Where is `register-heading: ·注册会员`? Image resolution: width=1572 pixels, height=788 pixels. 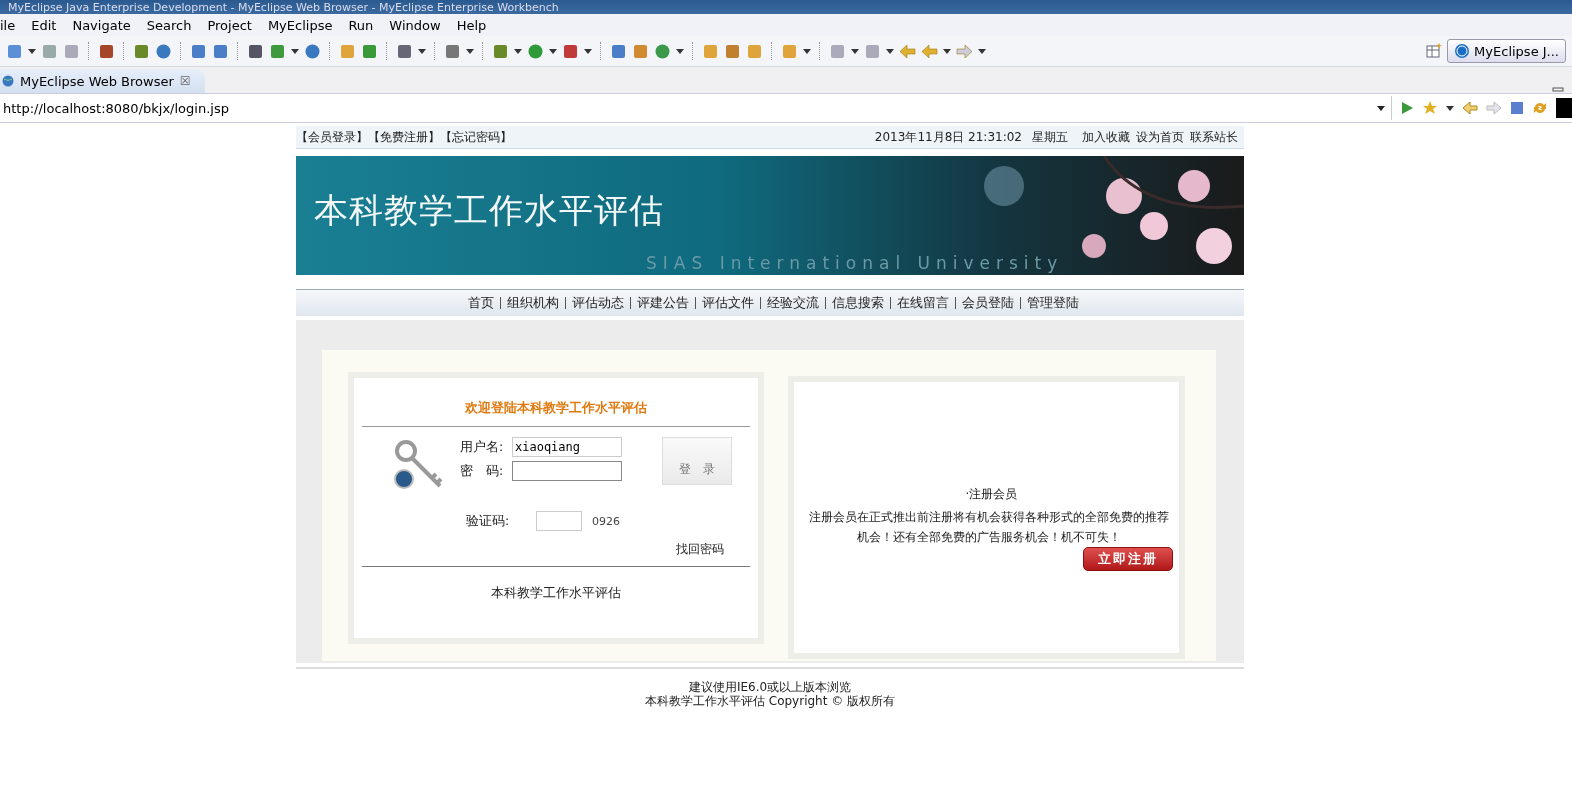 register-heading: ·注册会员 is located at coordinates (991, 494).